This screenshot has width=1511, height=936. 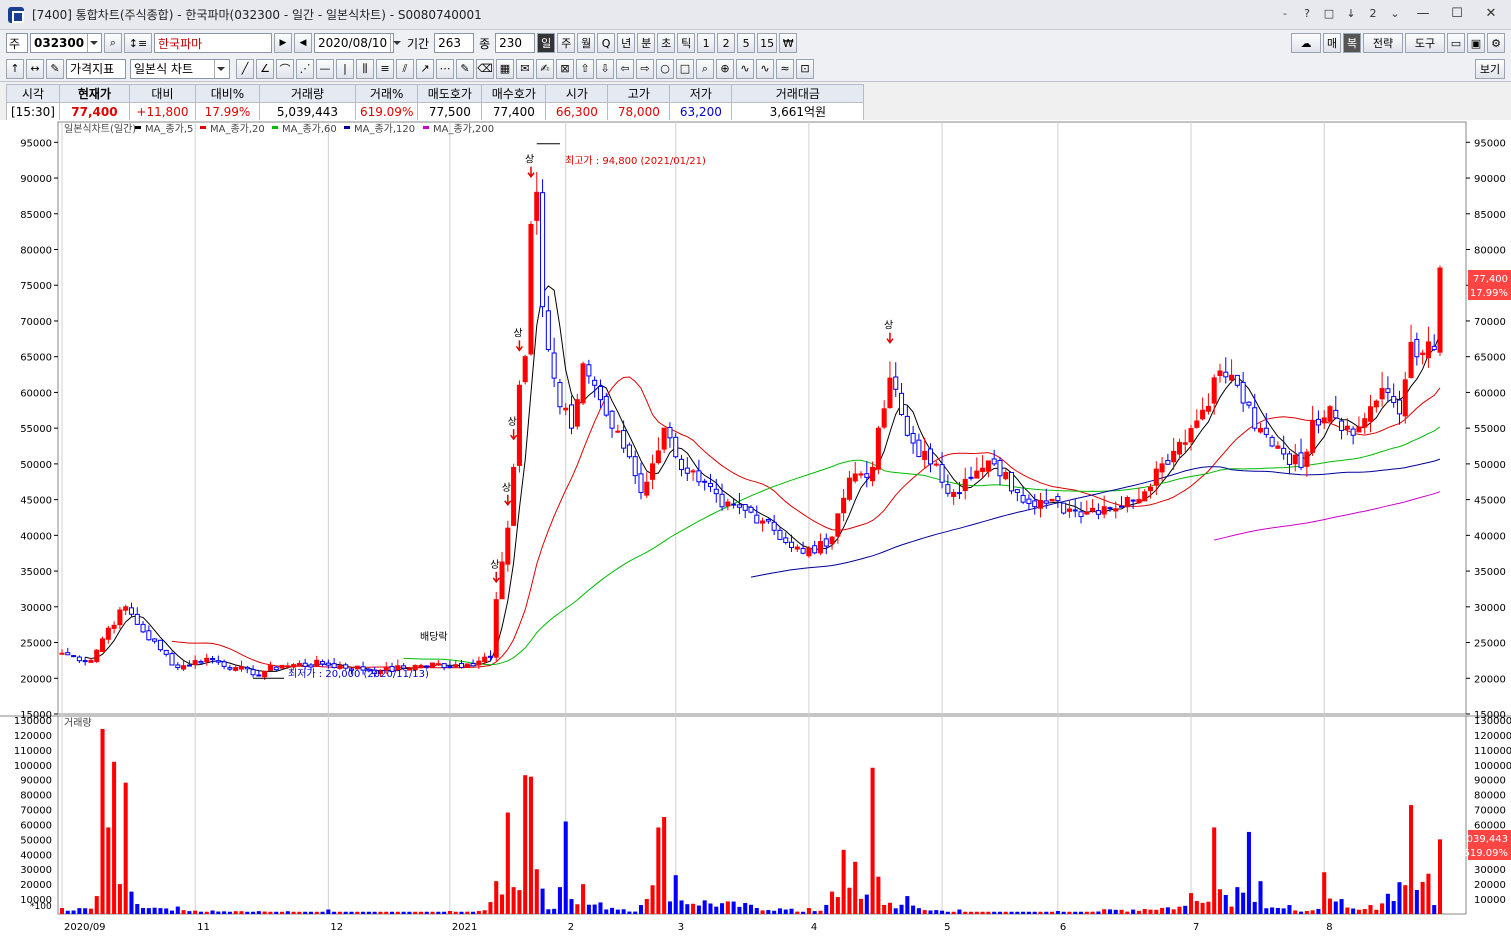 I want to click on buy-button: 매, so click(x=1332, y=43).